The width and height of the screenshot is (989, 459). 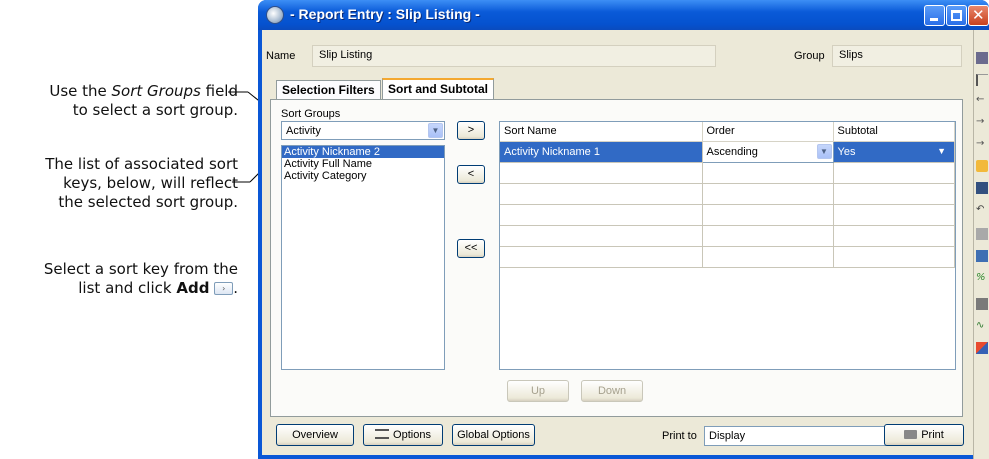 I want to click on down-button: Down, so click(x=612, y=391).